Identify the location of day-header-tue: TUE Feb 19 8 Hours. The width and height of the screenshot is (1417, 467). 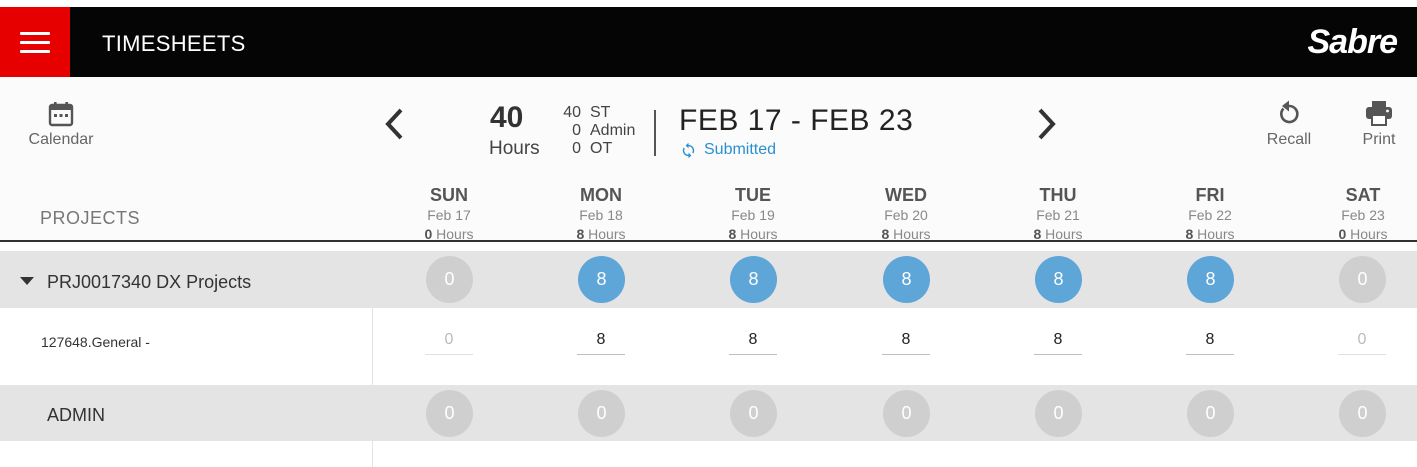
(753, 213).